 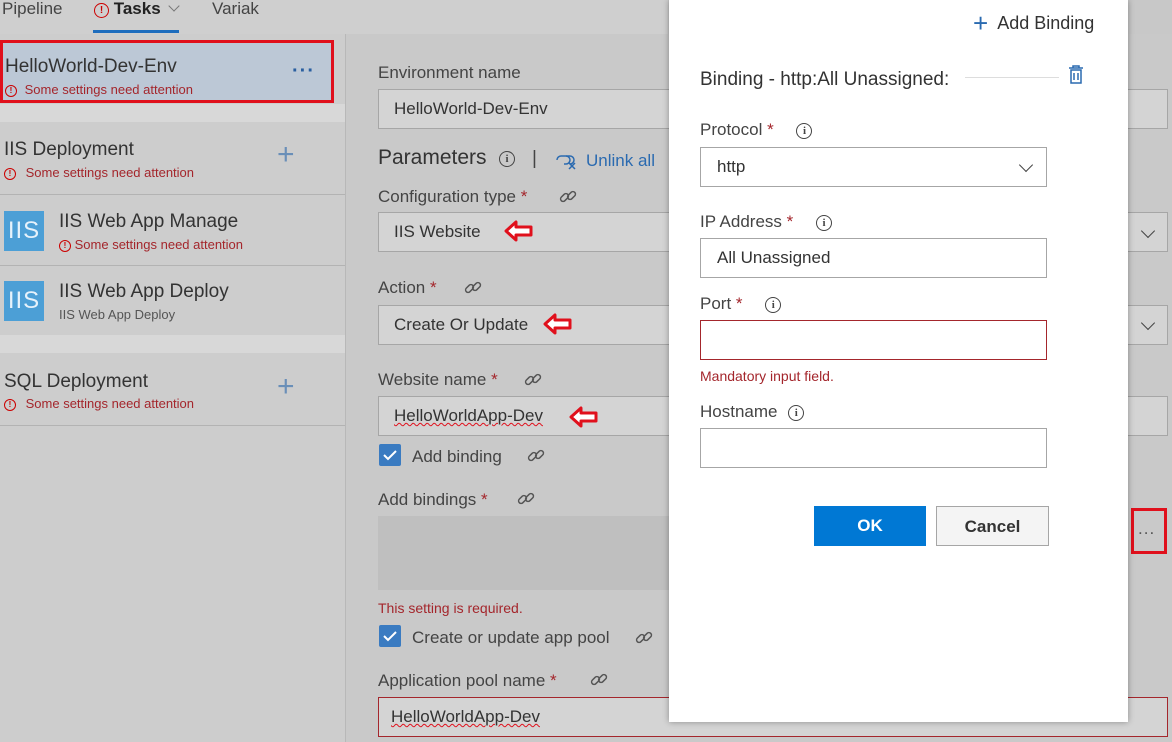 What do you see at coordinates (774, 257) in the screenshot?
I see `ip-address-value: All Unassigned` at bounding box center [774, 257].